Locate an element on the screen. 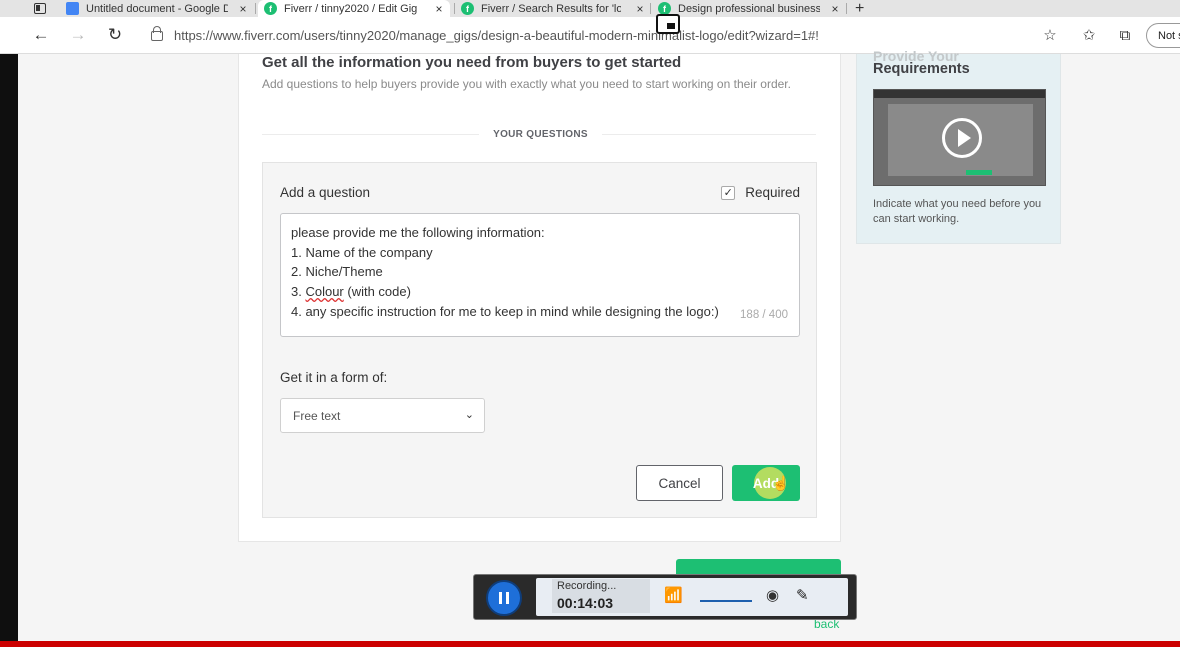  recording-status: Recording... 00:14:03 is located at coordinates (601, 596).